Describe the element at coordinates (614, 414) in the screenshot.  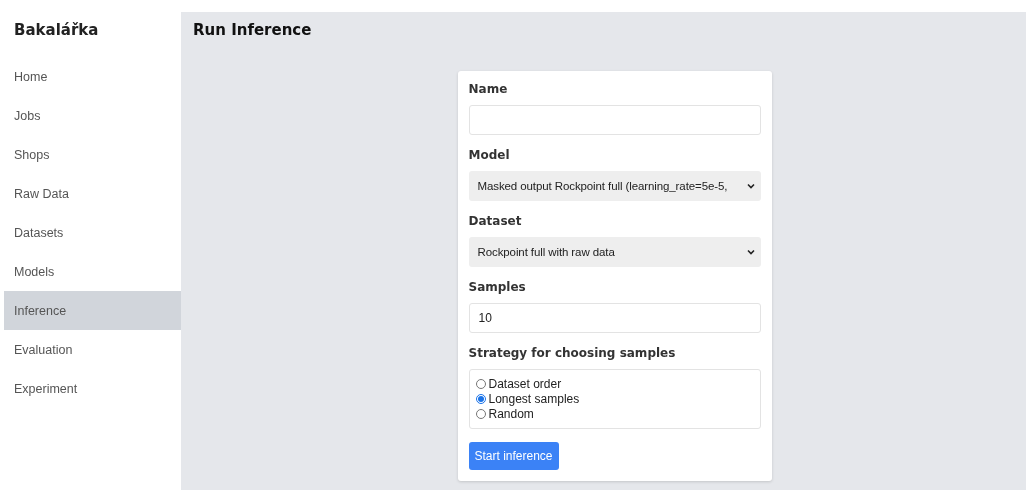
I see `radio-option: Random` at that location.